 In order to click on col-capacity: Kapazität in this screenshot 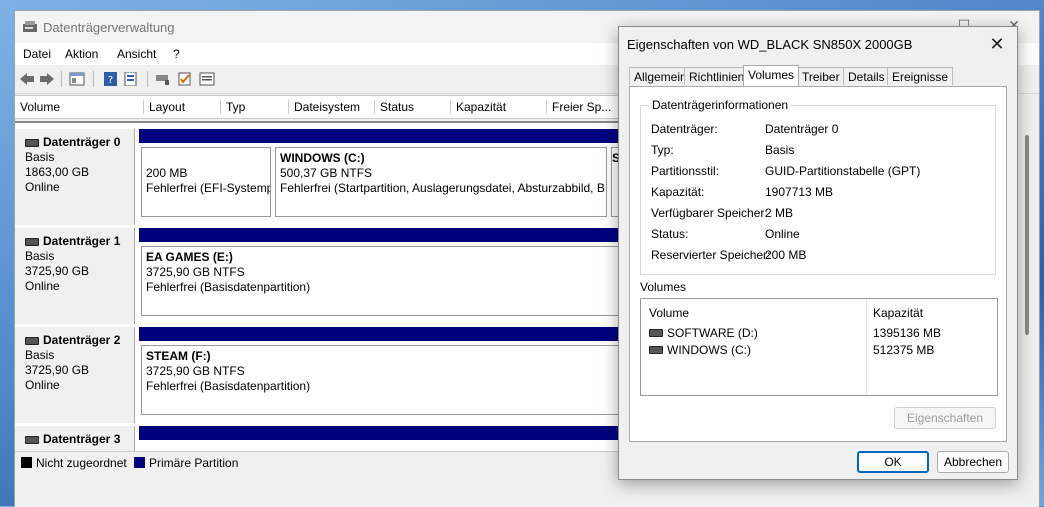, I will do `click(498, 107)`.